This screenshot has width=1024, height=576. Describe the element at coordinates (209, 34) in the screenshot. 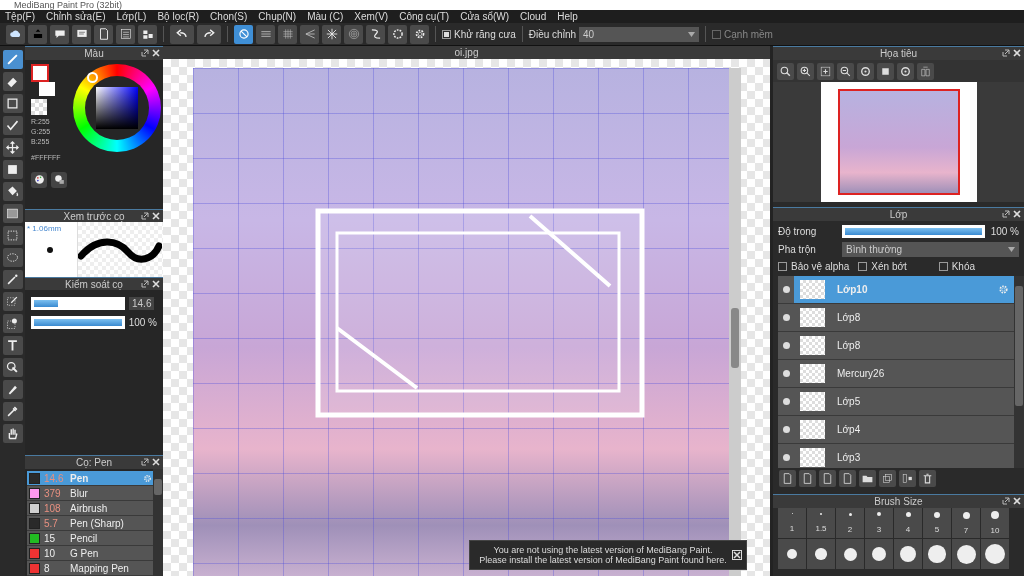

I see `redo-button` at that location.